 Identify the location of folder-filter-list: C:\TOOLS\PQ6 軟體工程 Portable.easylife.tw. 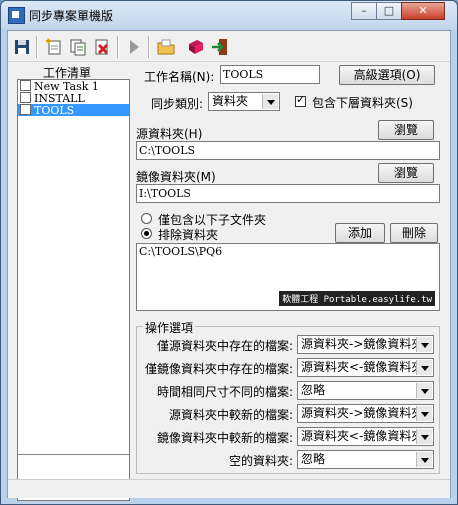
(288, 277).